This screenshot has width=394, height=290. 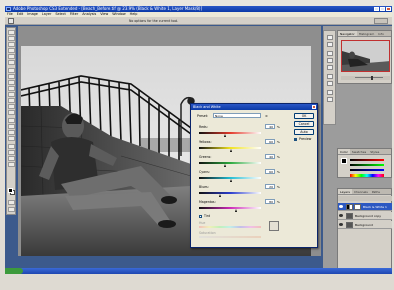 What do you see at coordinates (203, 116) in the screenshot?
I see `preset-label: Preset:` at bounding box center [203, 116].